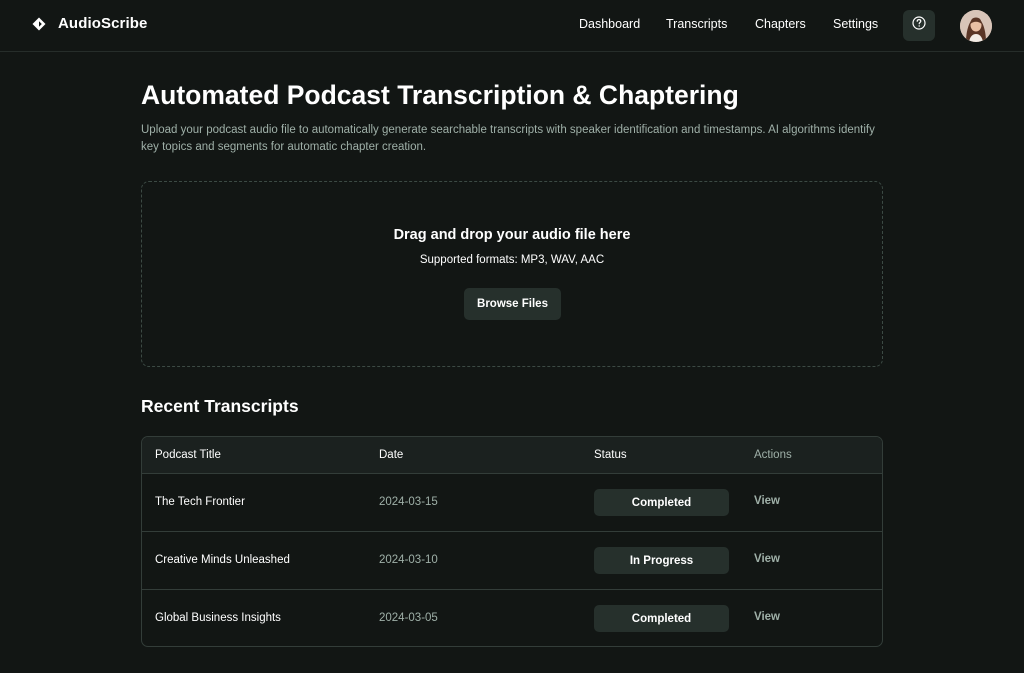  Describe the element at coordinates (512, 235) in the screenshot. I see `dropzone-title: Drag and drop your audio file here` at that location.